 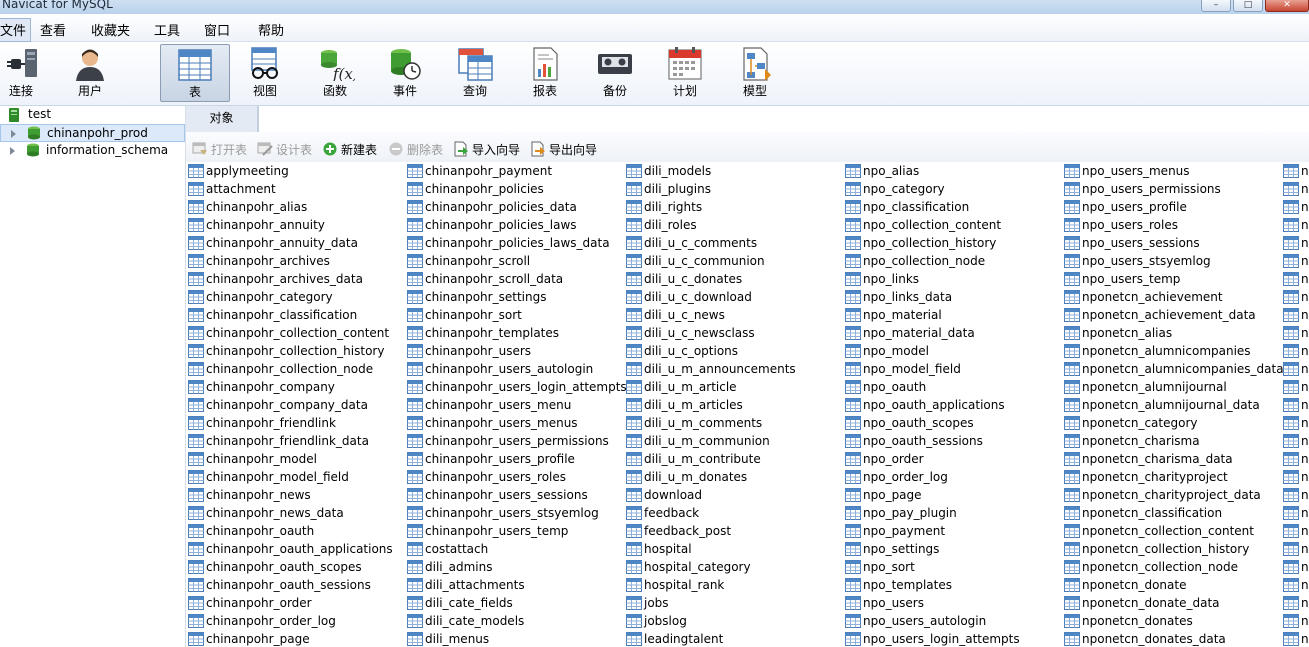 What do you see at coordinates (489, 171) in the screenshot?
I see `table-name: chinanpohr_payment` at bounding box center [489, 171].